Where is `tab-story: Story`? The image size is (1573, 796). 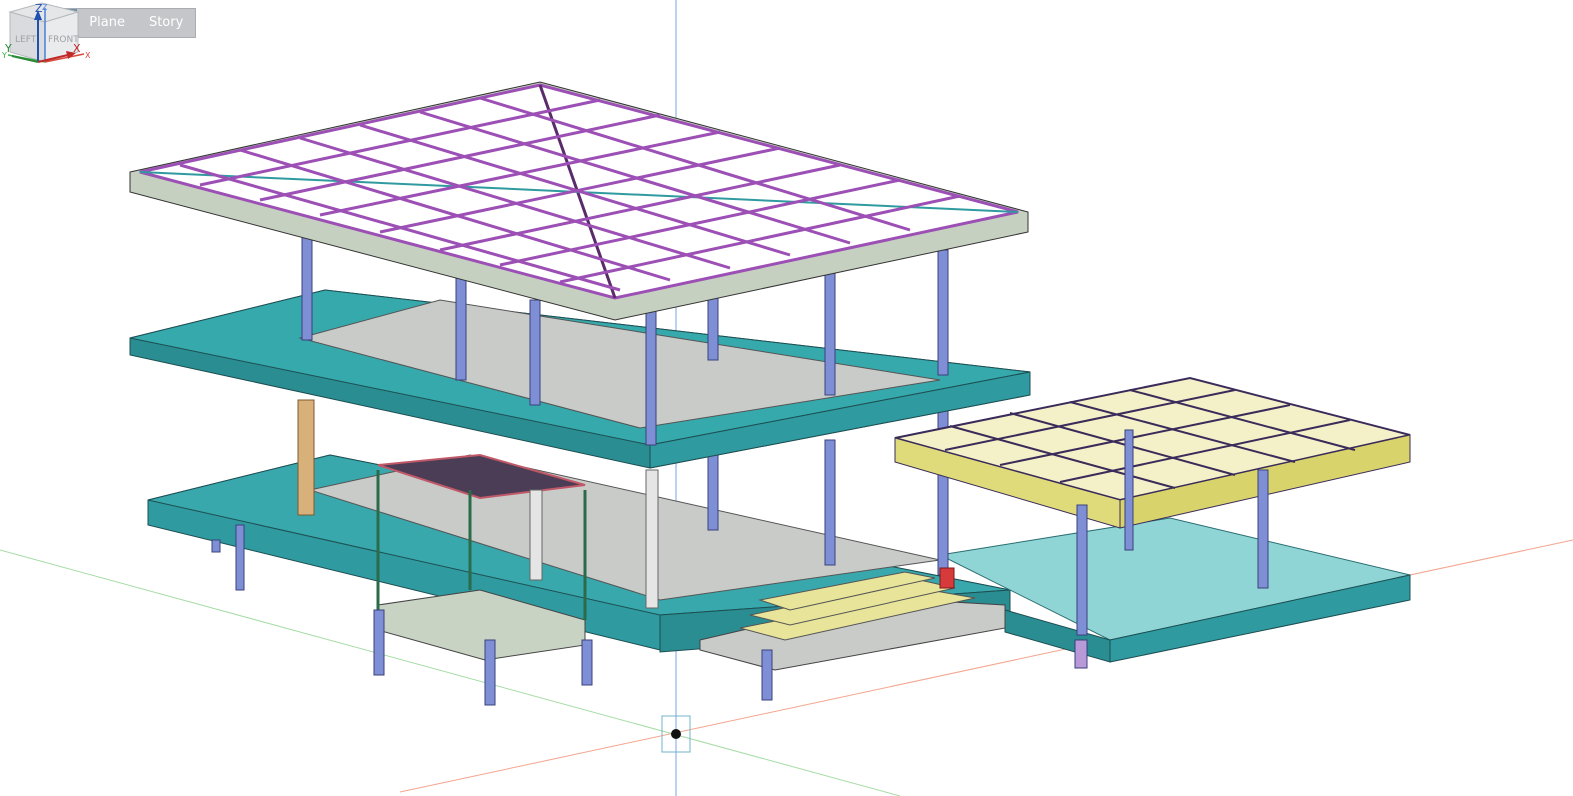
tab-story: Story is located at coordinates (166, 23).